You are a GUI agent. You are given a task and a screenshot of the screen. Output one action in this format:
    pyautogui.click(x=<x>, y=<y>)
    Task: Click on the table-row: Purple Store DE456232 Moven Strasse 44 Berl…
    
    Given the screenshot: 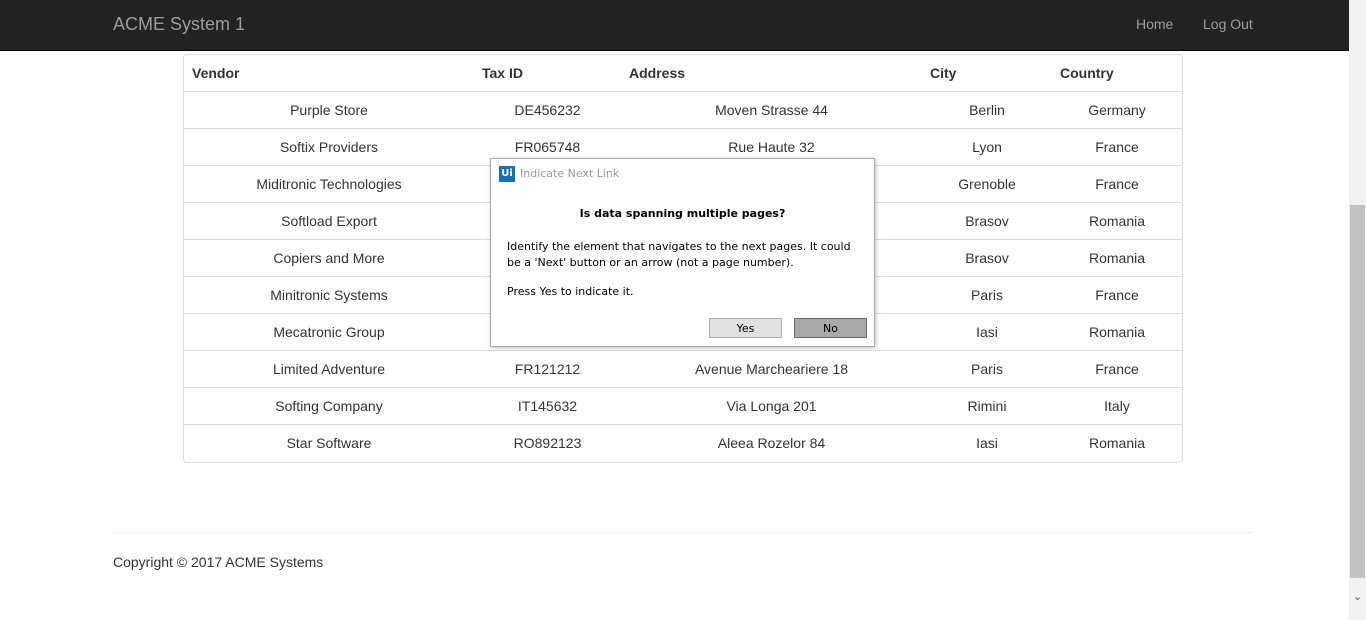 What is the action you would take?
    pyautogui.click(x=683, y=110)
    